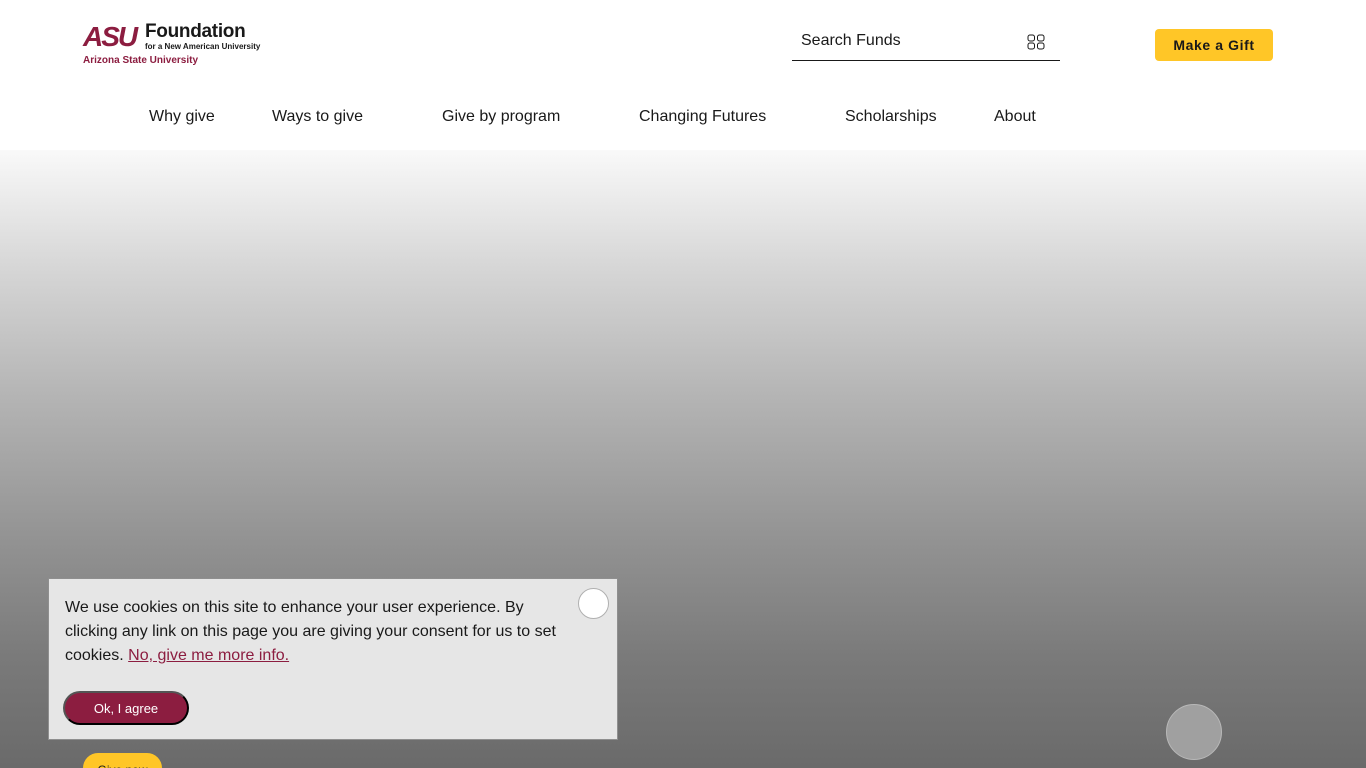  I want to click on nav-item-give-by-program: Give by program, so click(501, 117).